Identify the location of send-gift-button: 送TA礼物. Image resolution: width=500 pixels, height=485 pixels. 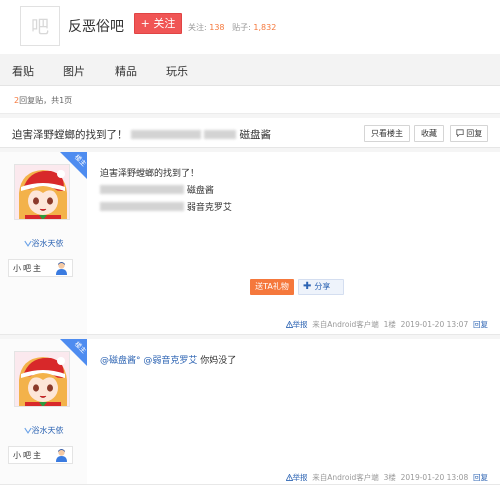
(272, 287).